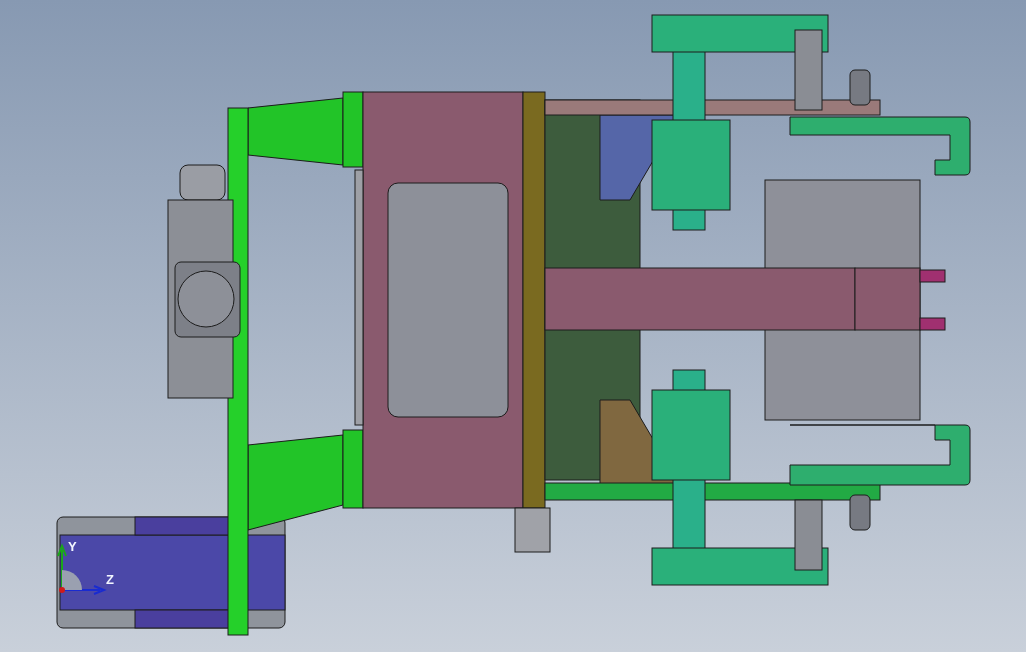 Image resolution: width=1026 pixels, height=652 pixels. Describe the element at coordinates (82, 569) in the screenshot. I see `axis-triad-icon` at that location.